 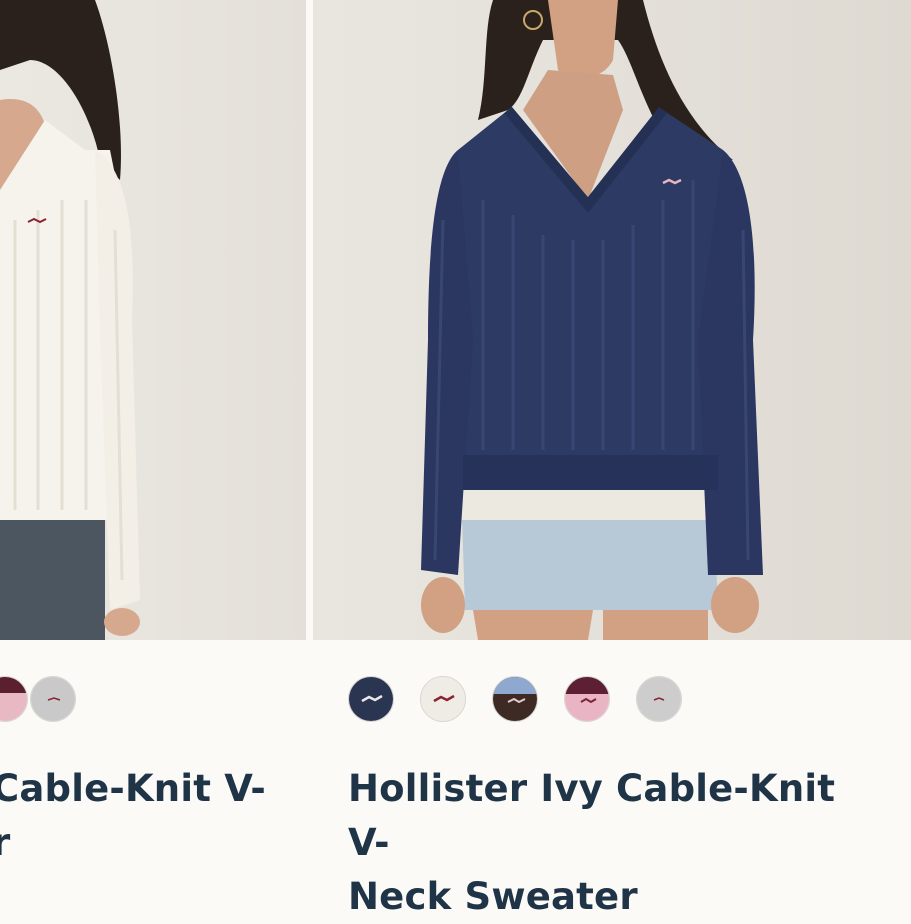 I want to click on swatch-navy, so click(x=371, y=699).